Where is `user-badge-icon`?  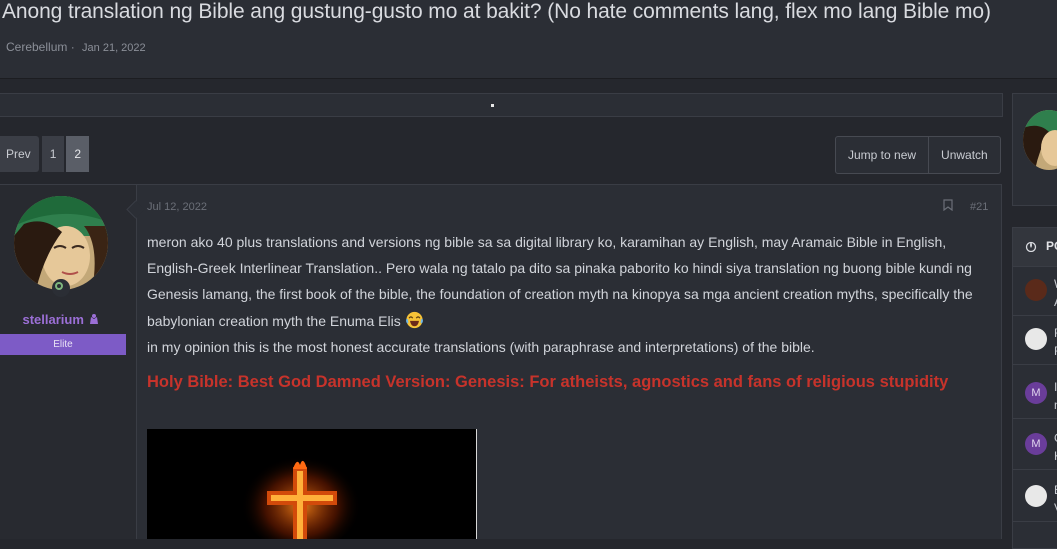 user-badge-icon is located at coordinates (93, 319).